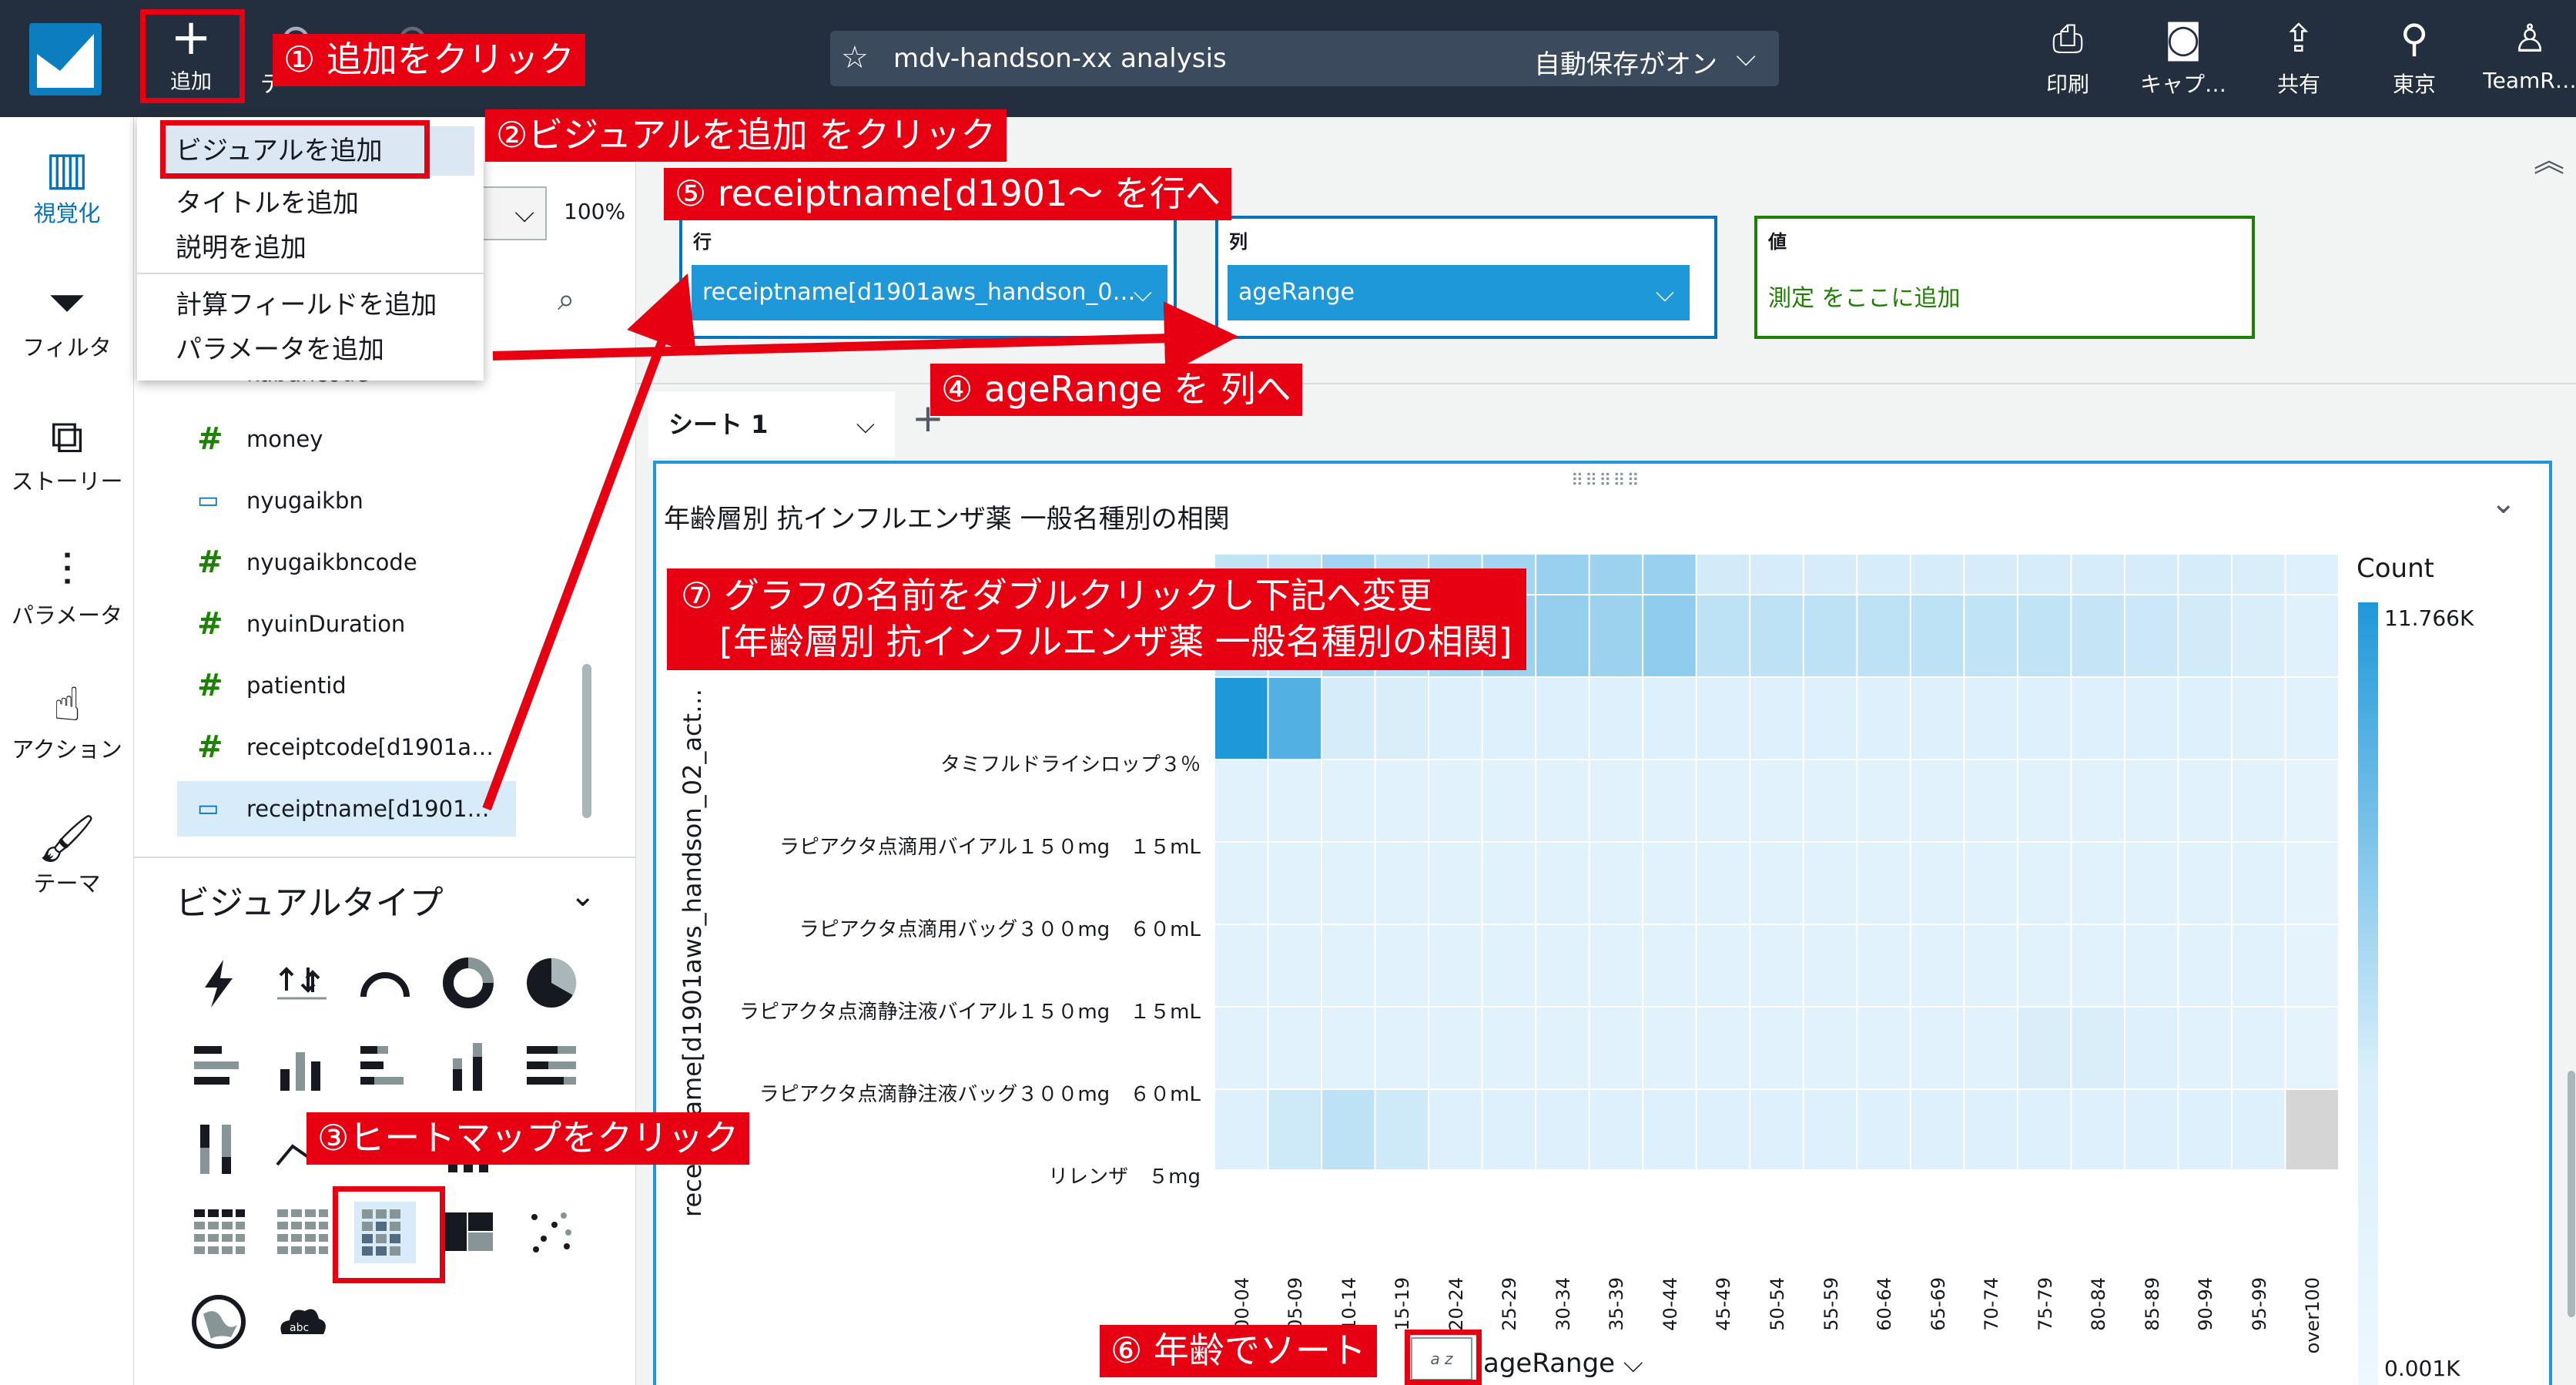 This screenshot has width=2576, height=1385. What do you see at coordinates (2067, 84) in the screenshot?
I see `print-label: 印刷` at bounding box center [2067, 84].